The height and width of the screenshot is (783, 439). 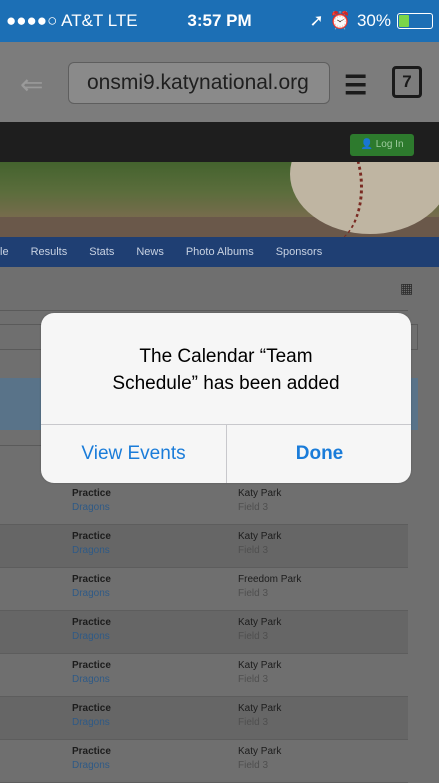 What do you see at coordinates (319, 453) in the screenshot?
I see `done-button: Done` at bounding box center [319, 453].